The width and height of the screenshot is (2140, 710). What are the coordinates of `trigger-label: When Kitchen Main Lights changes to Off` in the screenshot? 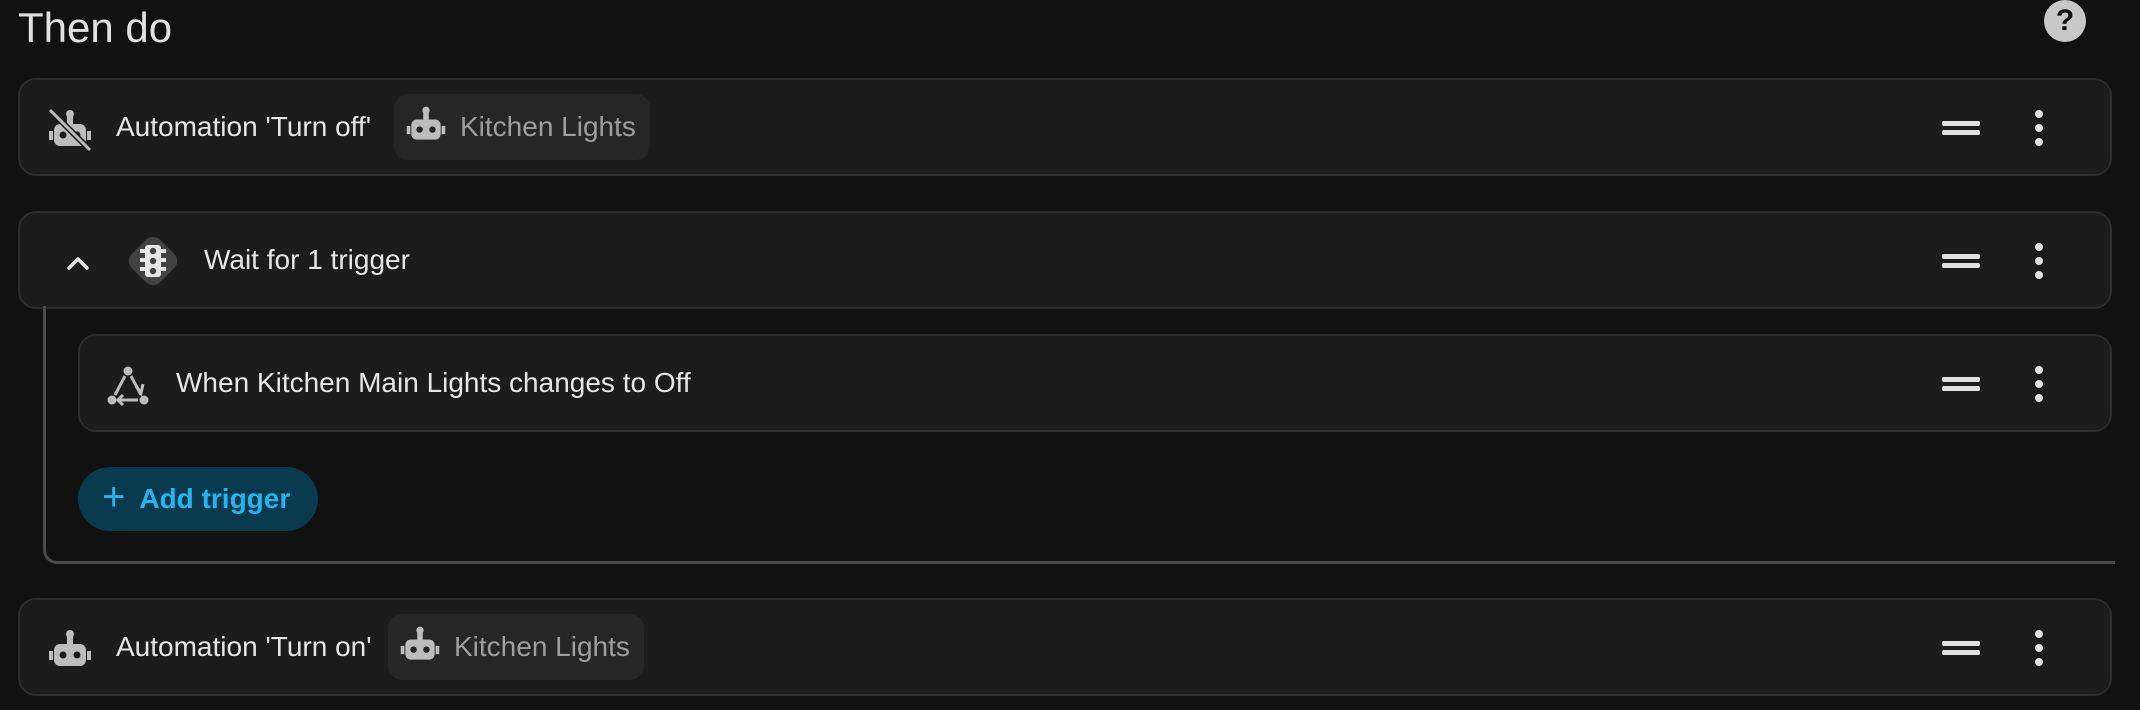 It's located at (433, 382).